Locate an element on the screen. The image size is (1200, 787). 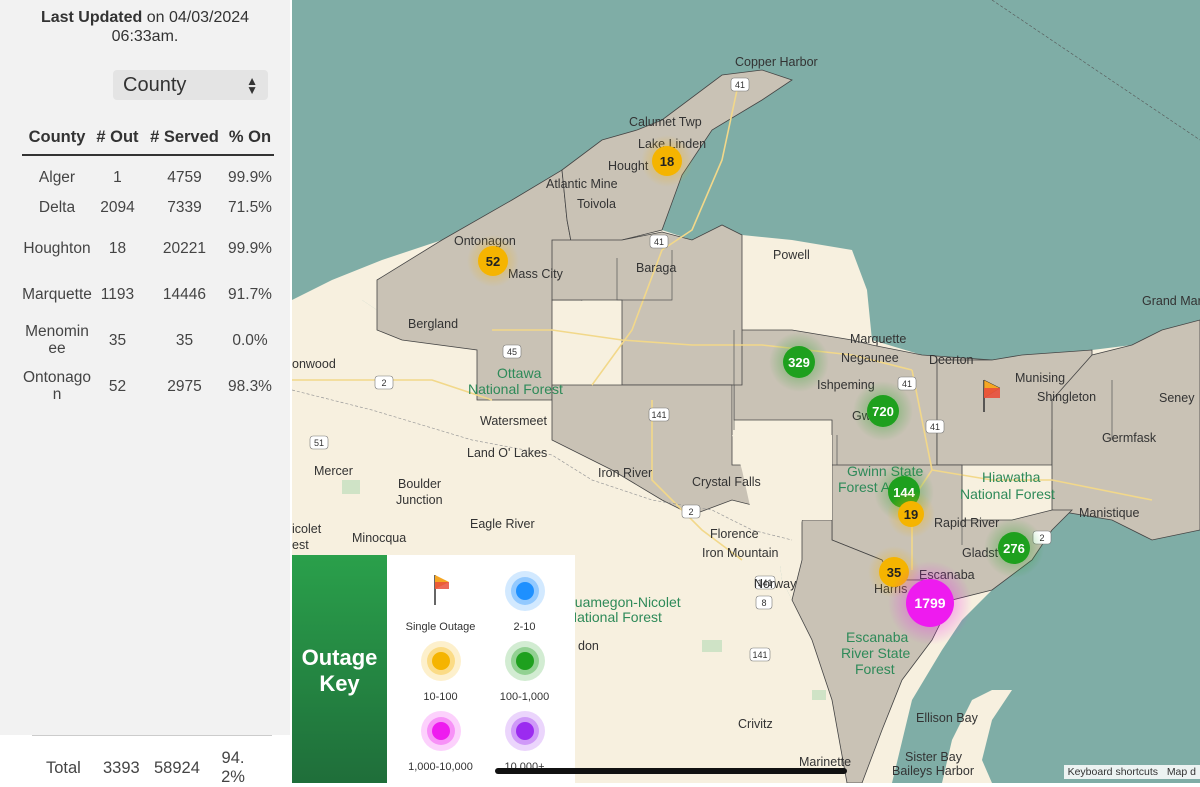
label-watersmeet: Watersmeet is located at coordinates (513, 421).